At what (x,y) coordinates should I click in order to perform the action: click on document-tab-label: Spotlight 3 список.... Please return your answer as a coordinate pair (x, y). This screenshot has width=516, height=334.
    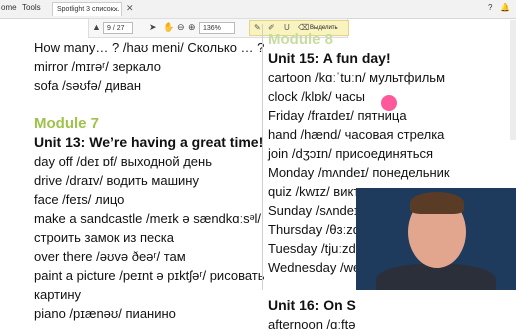
    Looking at the image, I should click on (88, 9).